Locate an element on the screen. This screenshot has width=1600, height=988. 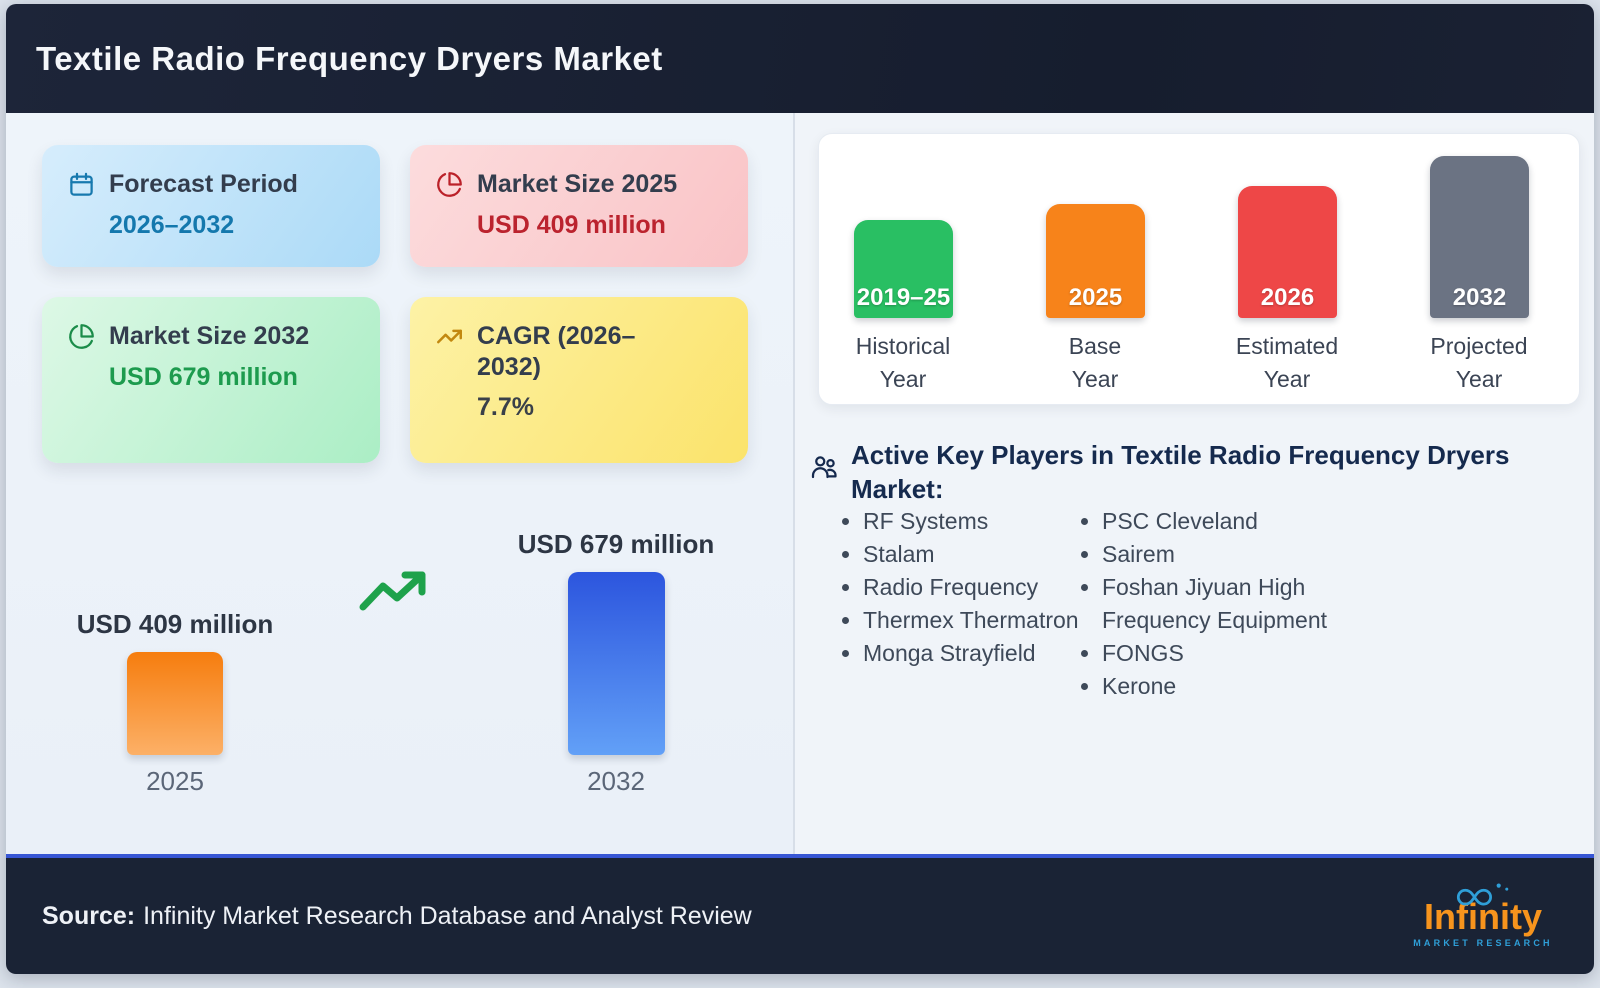
timeline-bar-2: 2026 is located at coordinates (1287, 252).